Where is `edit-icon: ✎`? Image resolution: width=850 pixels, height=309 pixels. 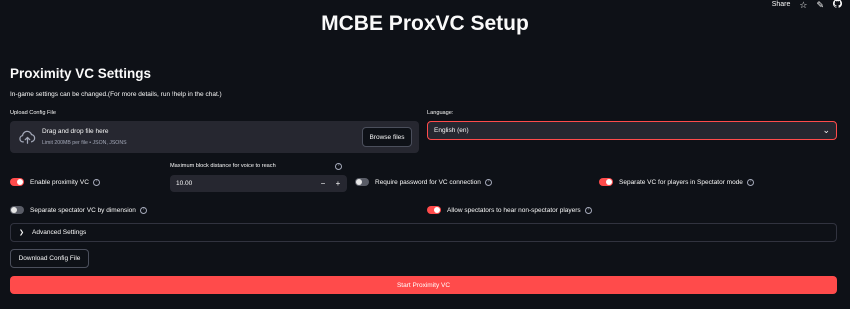 edit-icon: ✎ is located at coordinates (820, 5).